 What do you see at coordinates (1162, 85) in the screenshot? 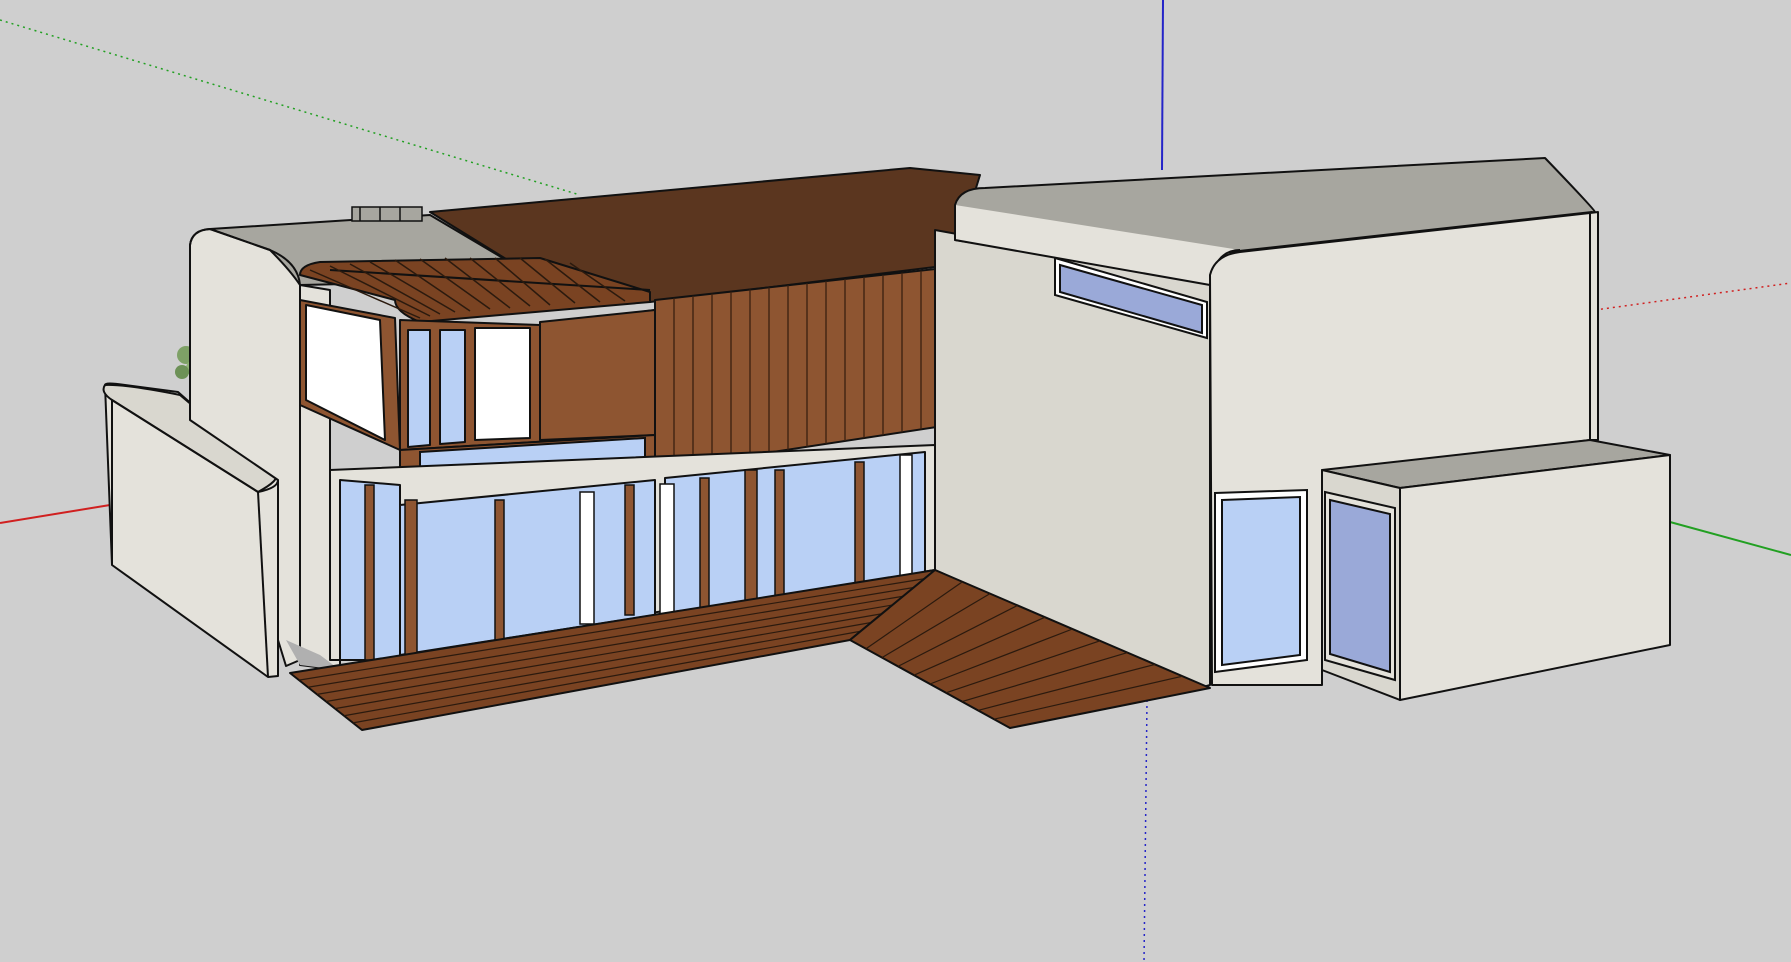
I see `blue-axis-top` at bounding box center [1162, 85].